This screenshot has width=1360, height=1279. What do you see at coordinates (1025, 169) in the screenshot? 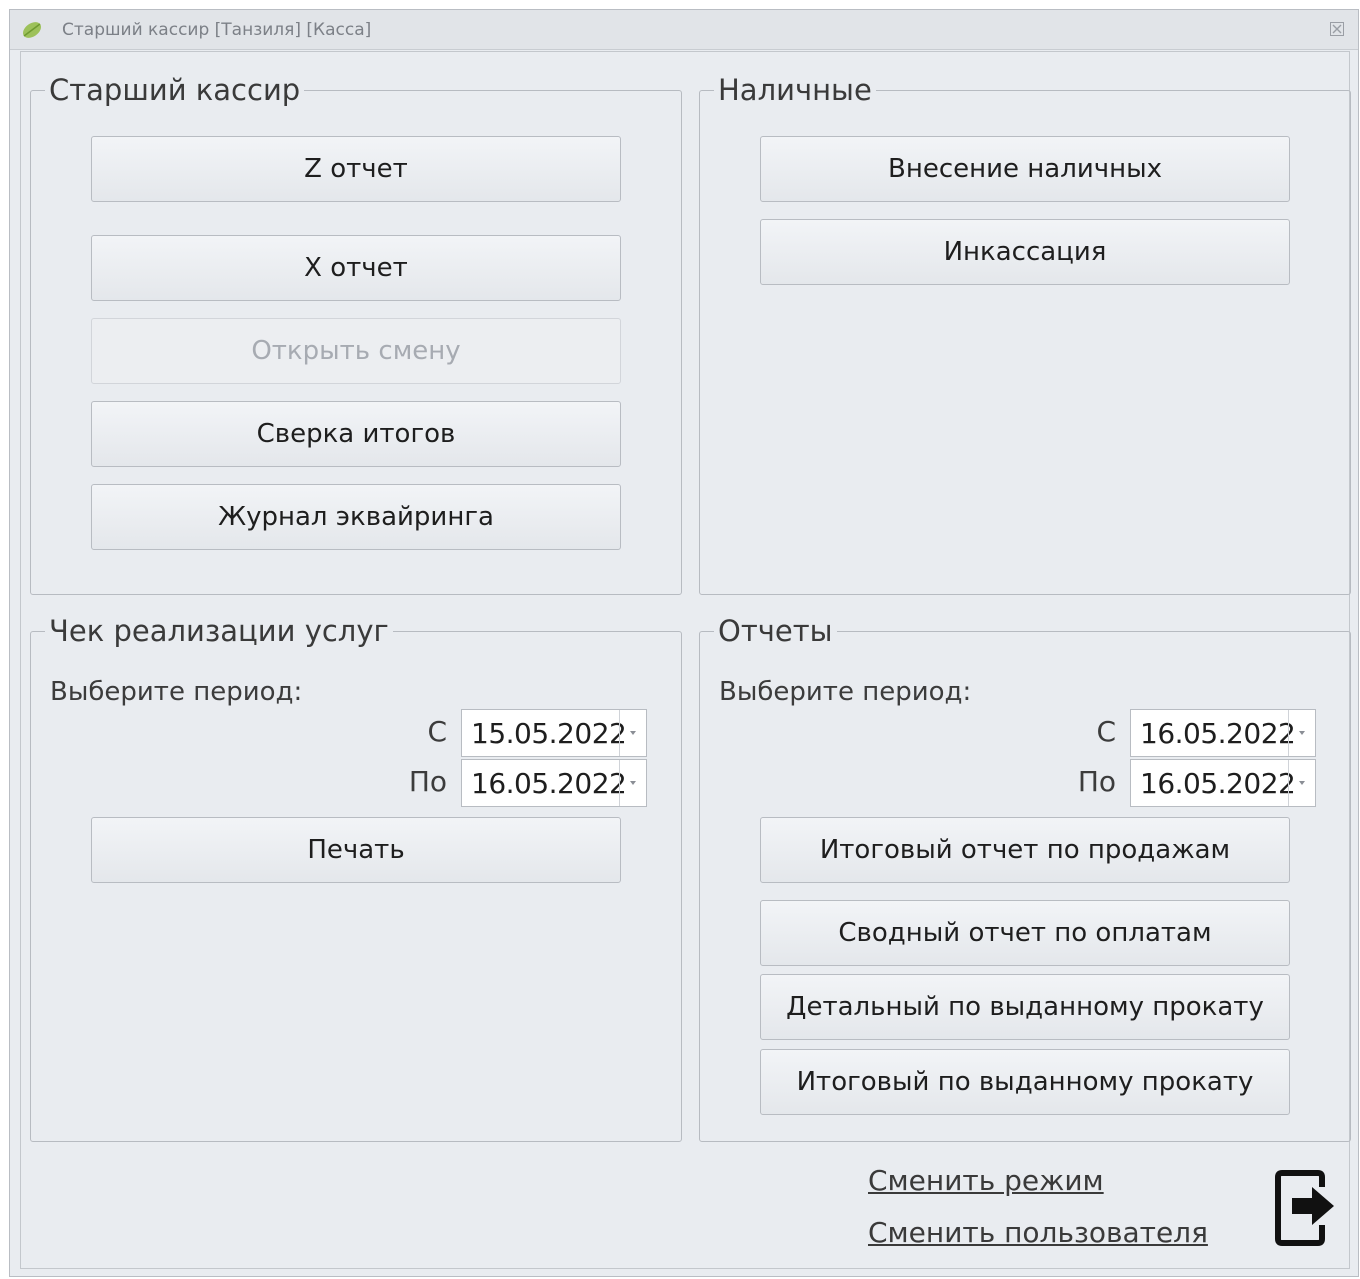
I see `cash-deposit-button: Внесение наличных` at bounding box center [1025, 169].